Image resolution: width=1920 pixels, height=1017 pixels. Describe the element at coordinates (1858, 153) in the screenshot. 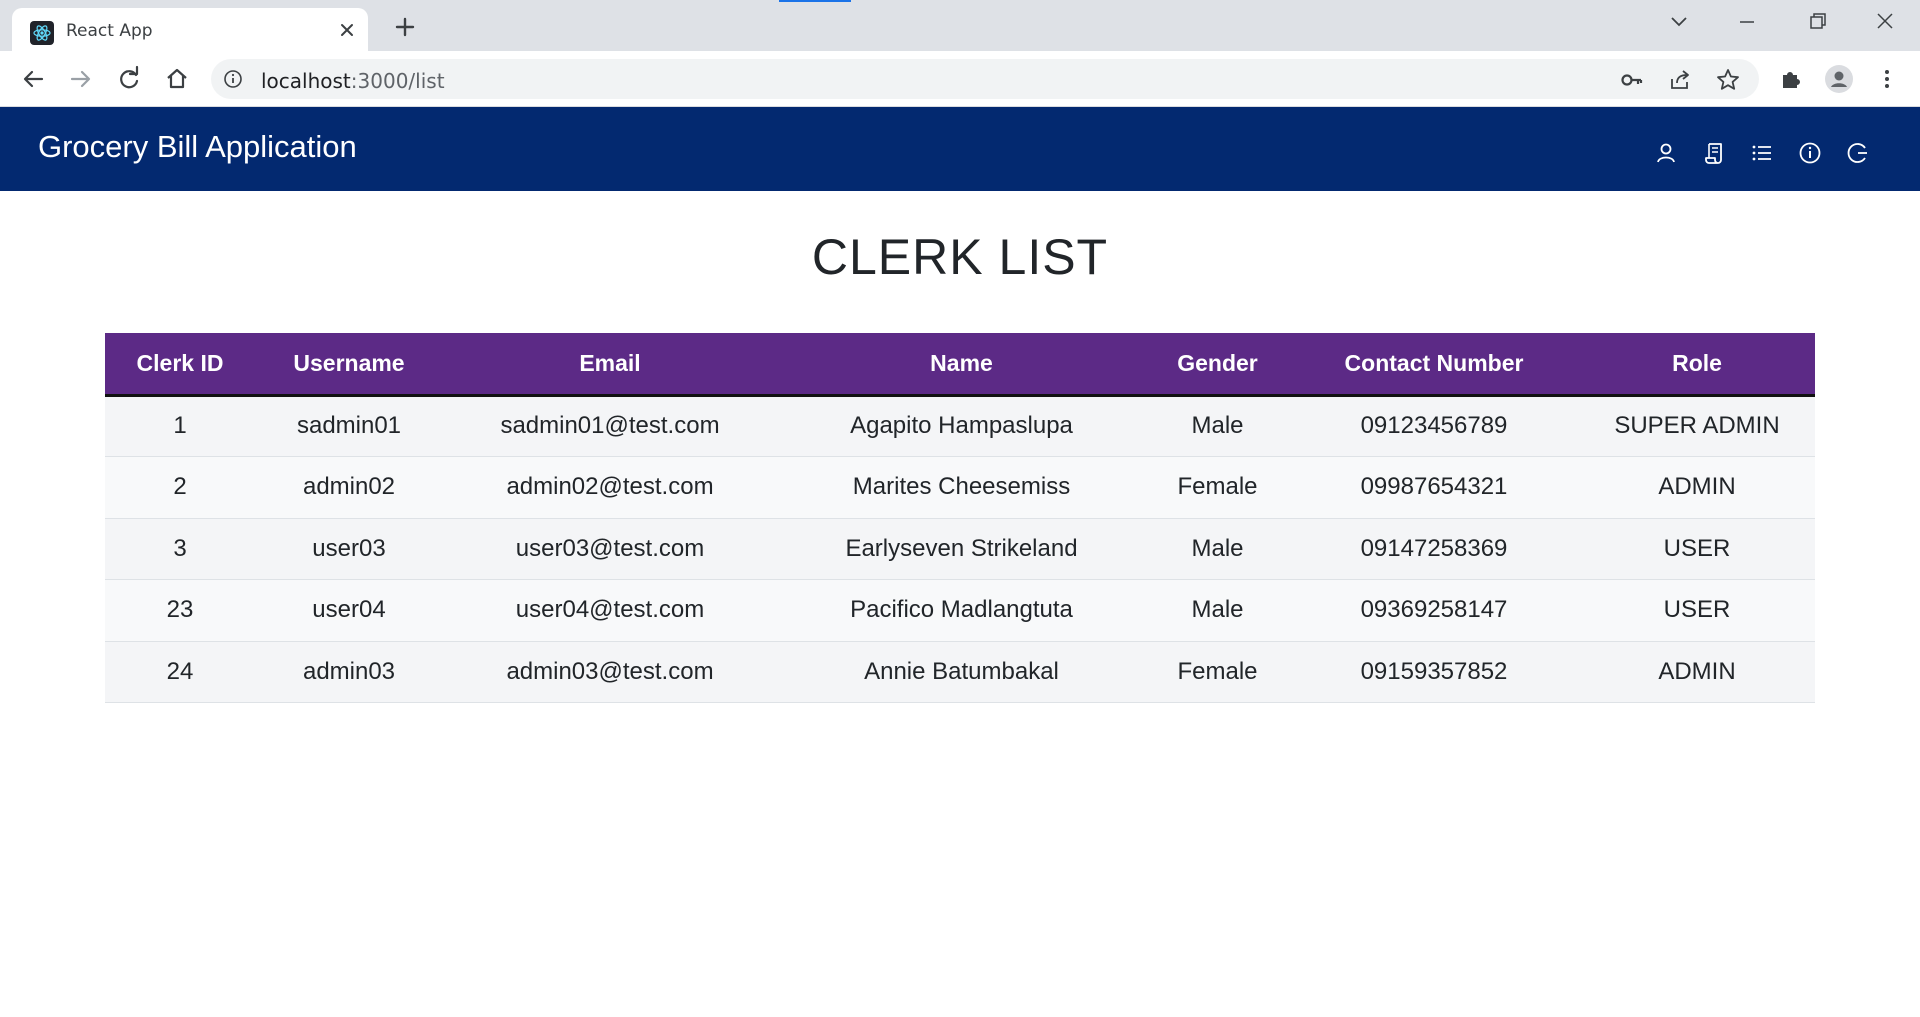

I see `logout-icon` at that location.